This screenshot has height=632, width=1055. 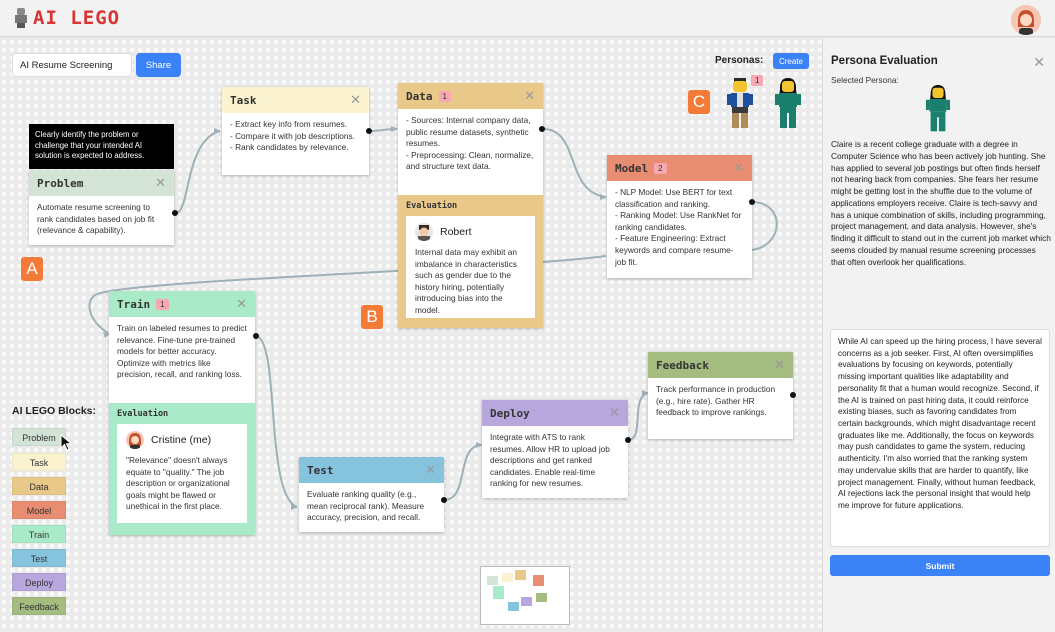 I want to click on persona-robert, so click(x=740, y=105).